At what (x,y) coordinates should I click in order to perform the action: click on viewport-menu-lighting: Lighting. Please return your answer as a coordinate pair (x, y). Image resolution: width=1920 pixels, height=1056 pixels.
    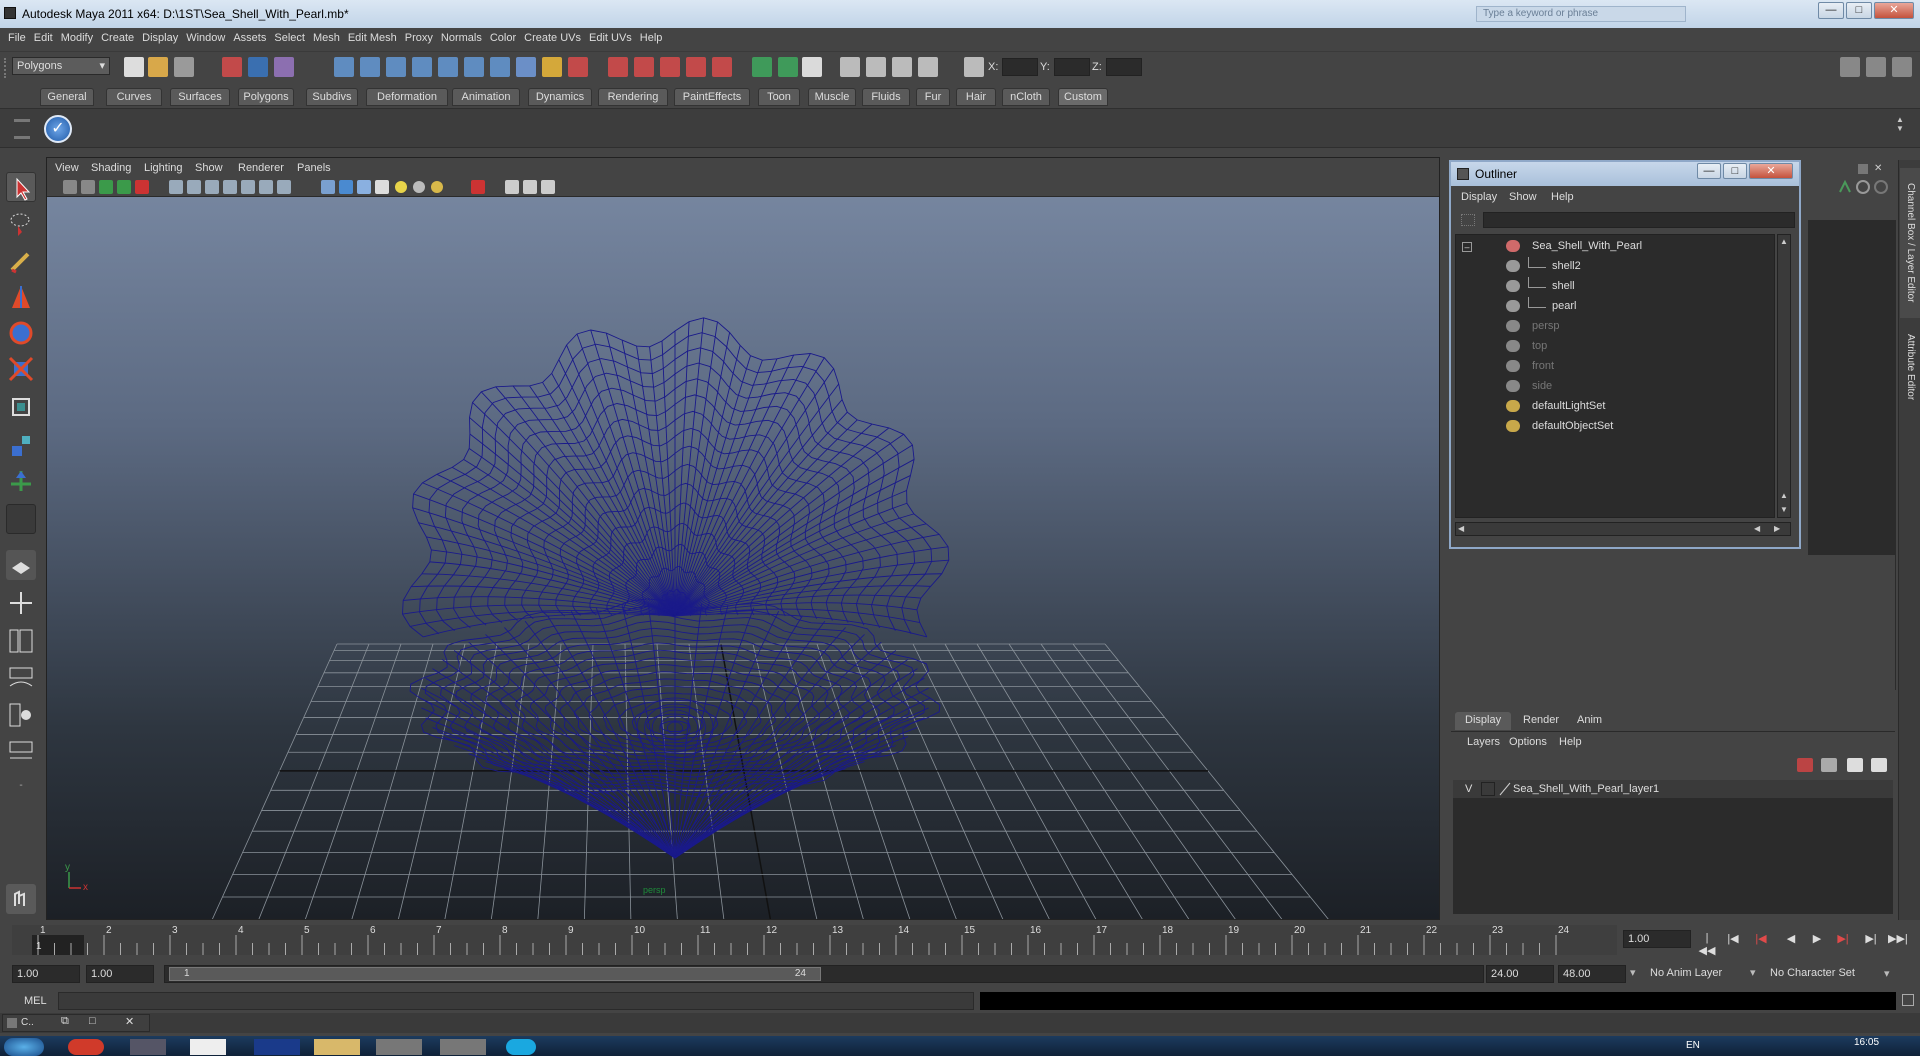
    Looking at the image, I should click on (163, 168).